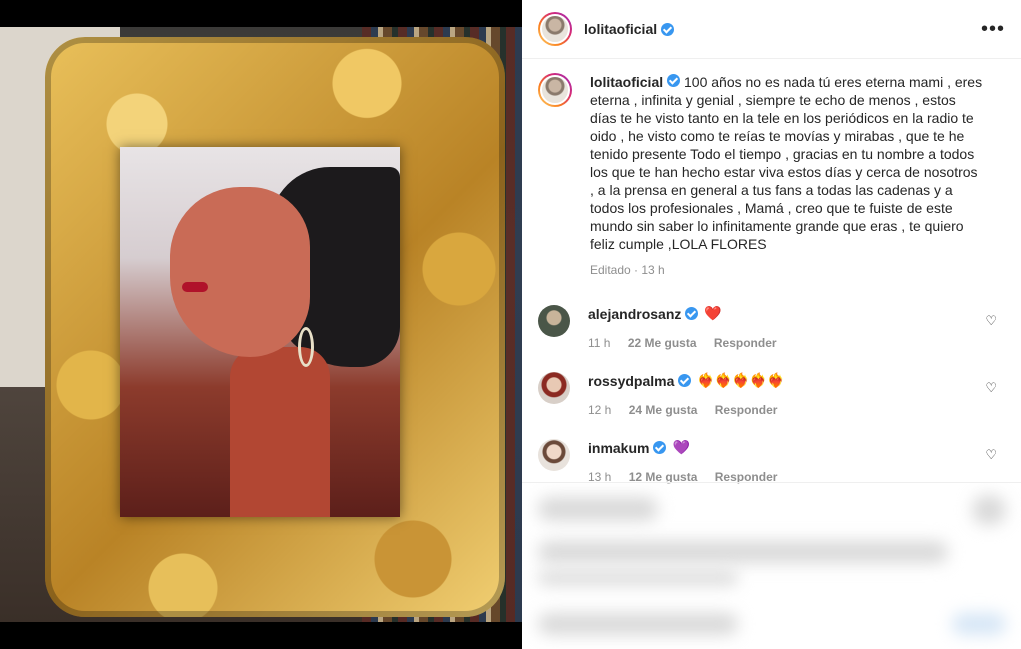  I want to click on comment-body: inmakum 💜 13 h 12 Me gusta Responder, so click(796, 461).